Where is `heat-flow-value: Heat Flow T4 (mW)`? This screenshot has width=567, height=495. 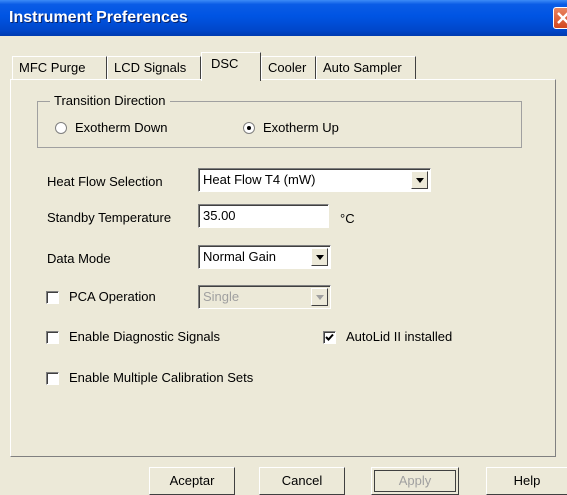
heat-flow-value: Heat Flow T4 (mW) is located at coordinates (259, 179).